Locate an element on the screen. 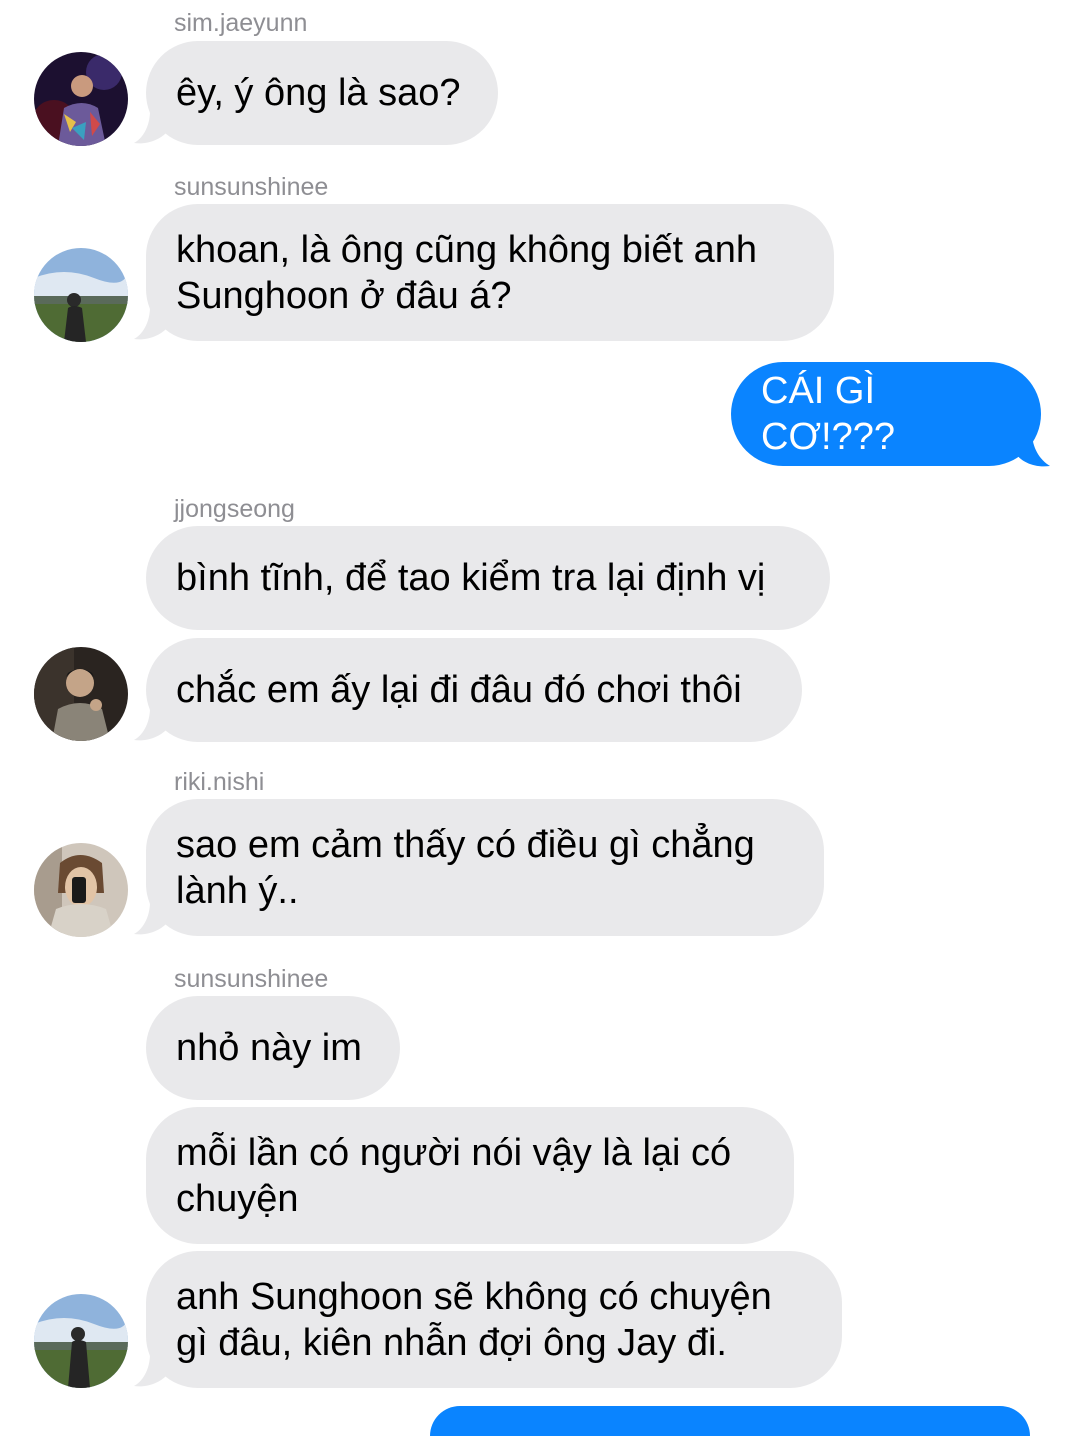  message-bubble-incoming: êy, ý ông là sao? is located at coordinates (322, 93).